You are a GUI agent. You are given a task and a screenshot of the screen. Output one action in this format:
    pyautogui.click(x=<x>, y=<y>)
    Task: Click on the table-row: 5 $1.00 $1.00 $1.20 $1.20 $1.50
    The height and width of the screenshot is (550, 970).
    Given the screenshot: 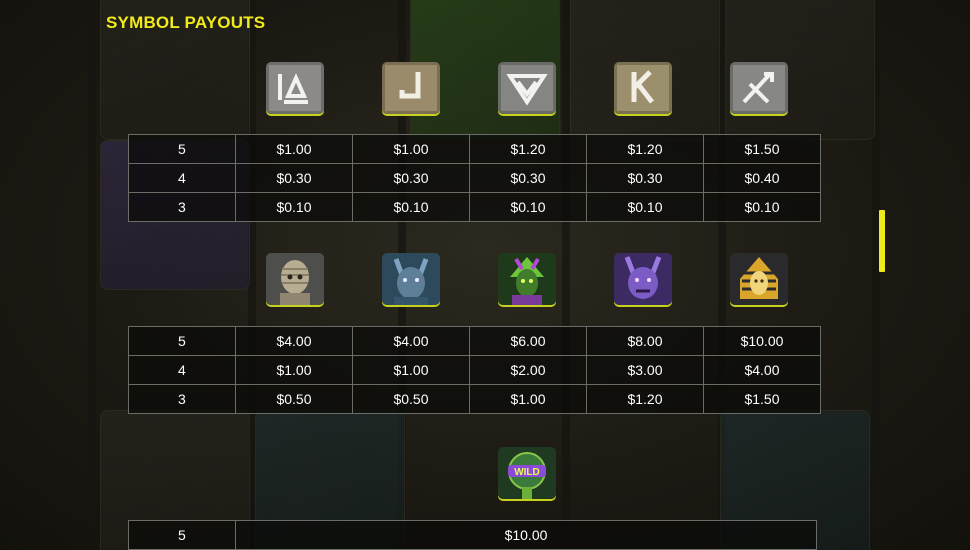 What is the action you would take?
    pyautogui.click(x=474, y=149)
    